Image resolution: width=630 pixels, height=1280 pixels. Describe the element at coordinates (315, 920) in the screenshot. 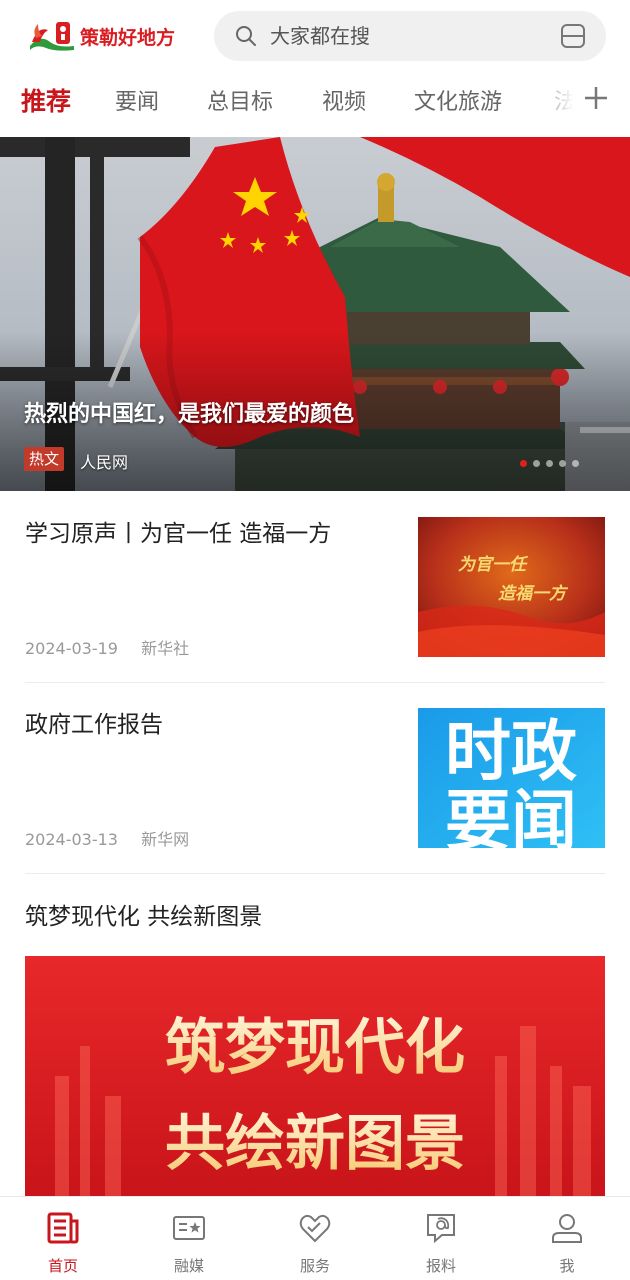

I see `news-list-item: 筑梦现代化 共绘新图景` at that location.